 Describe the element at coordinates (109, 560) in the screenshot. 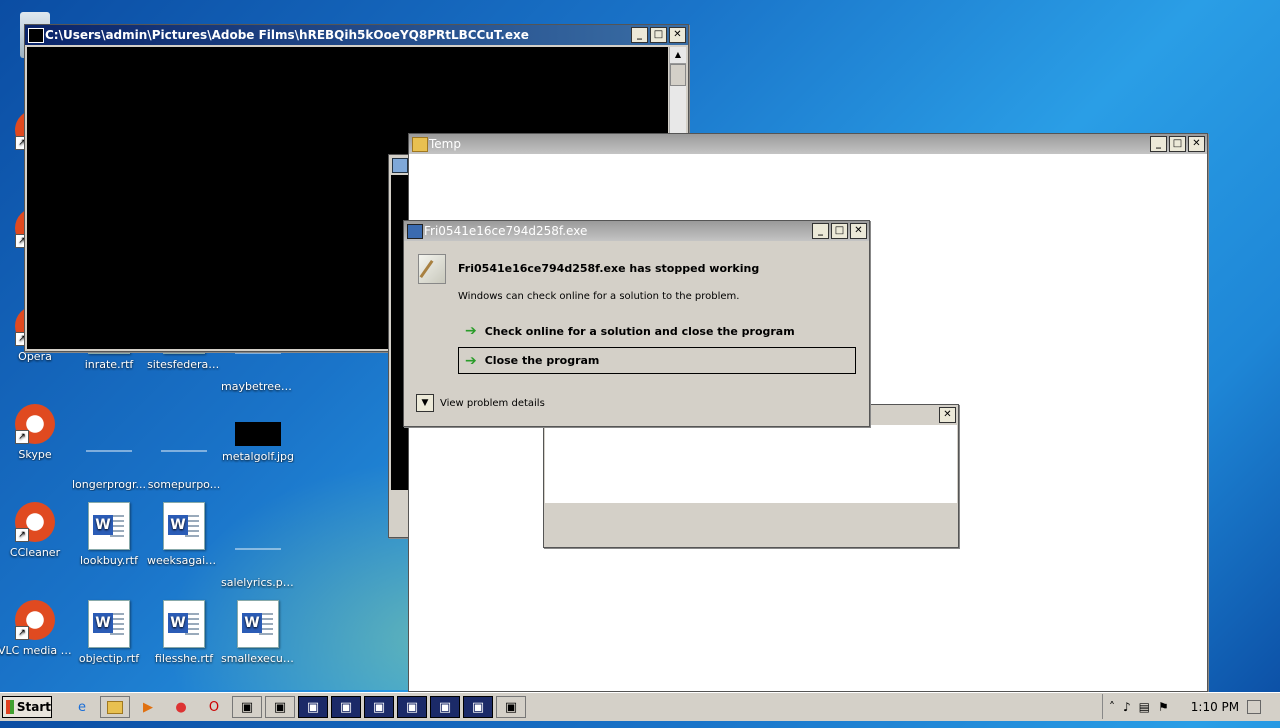

I see `desktop-icon-label: lookbuy.rtf` at that location.